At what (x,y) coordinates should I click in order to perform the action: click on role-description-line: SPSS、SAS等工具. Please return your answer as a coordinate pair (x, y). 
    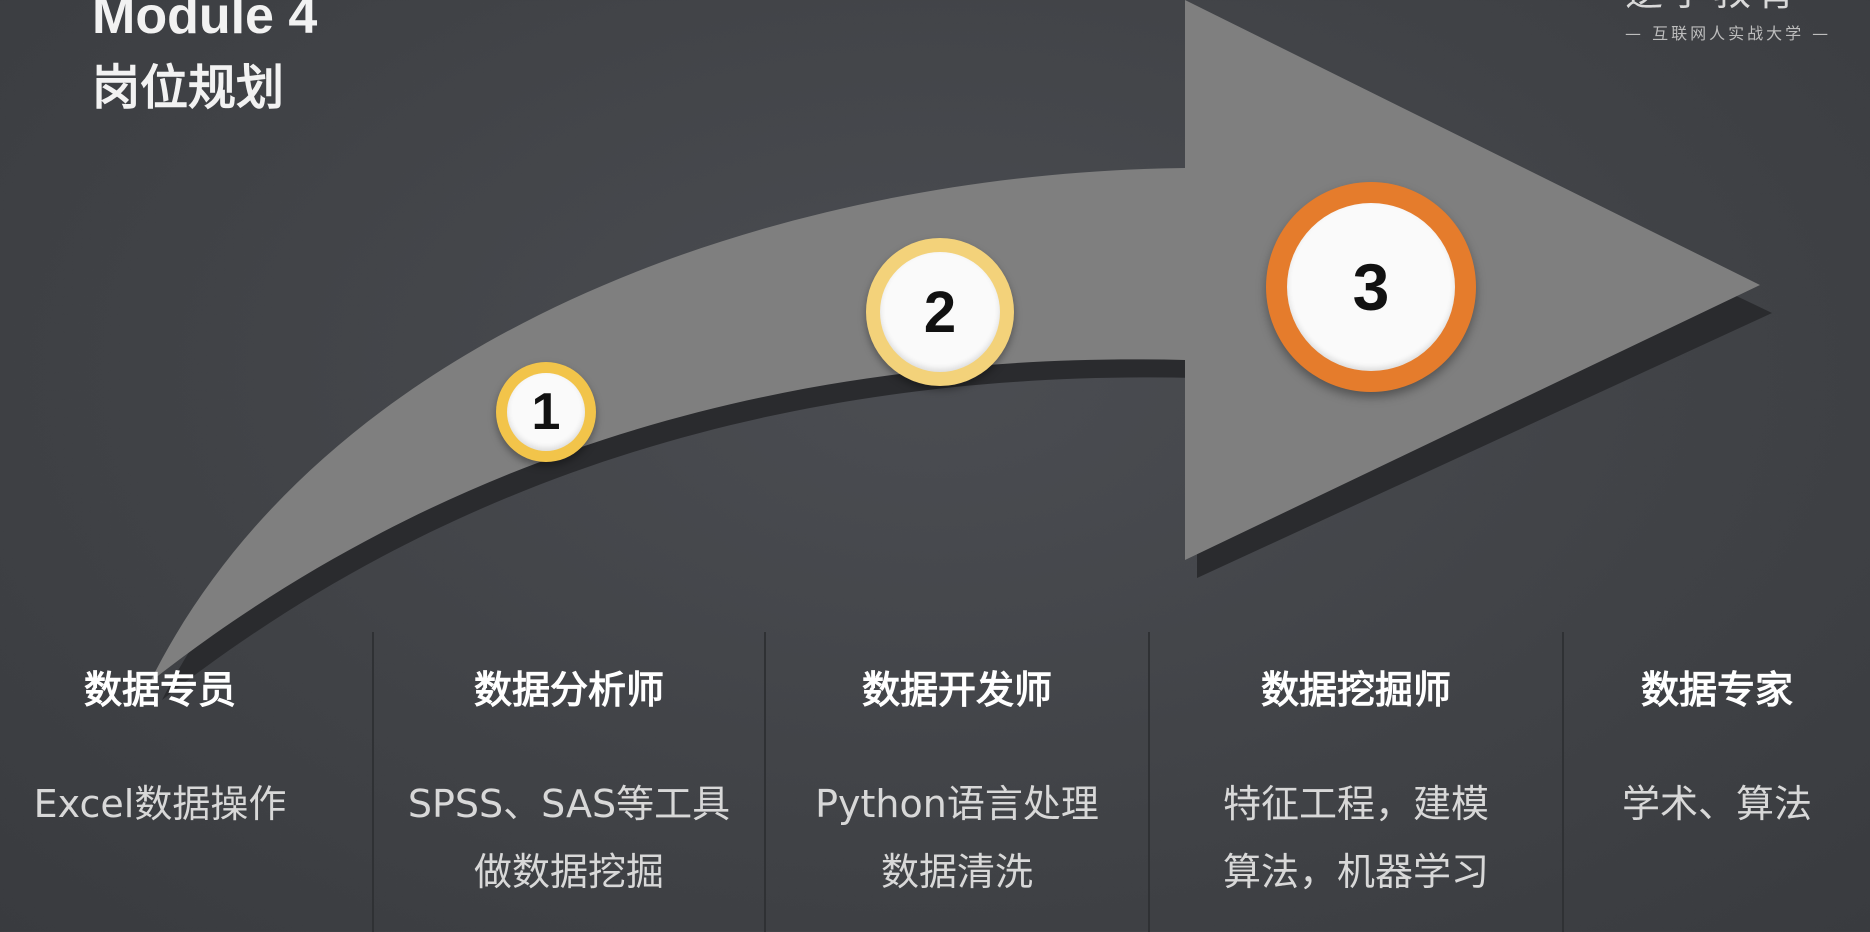
    Looking at the image, I should click on (569, 804).